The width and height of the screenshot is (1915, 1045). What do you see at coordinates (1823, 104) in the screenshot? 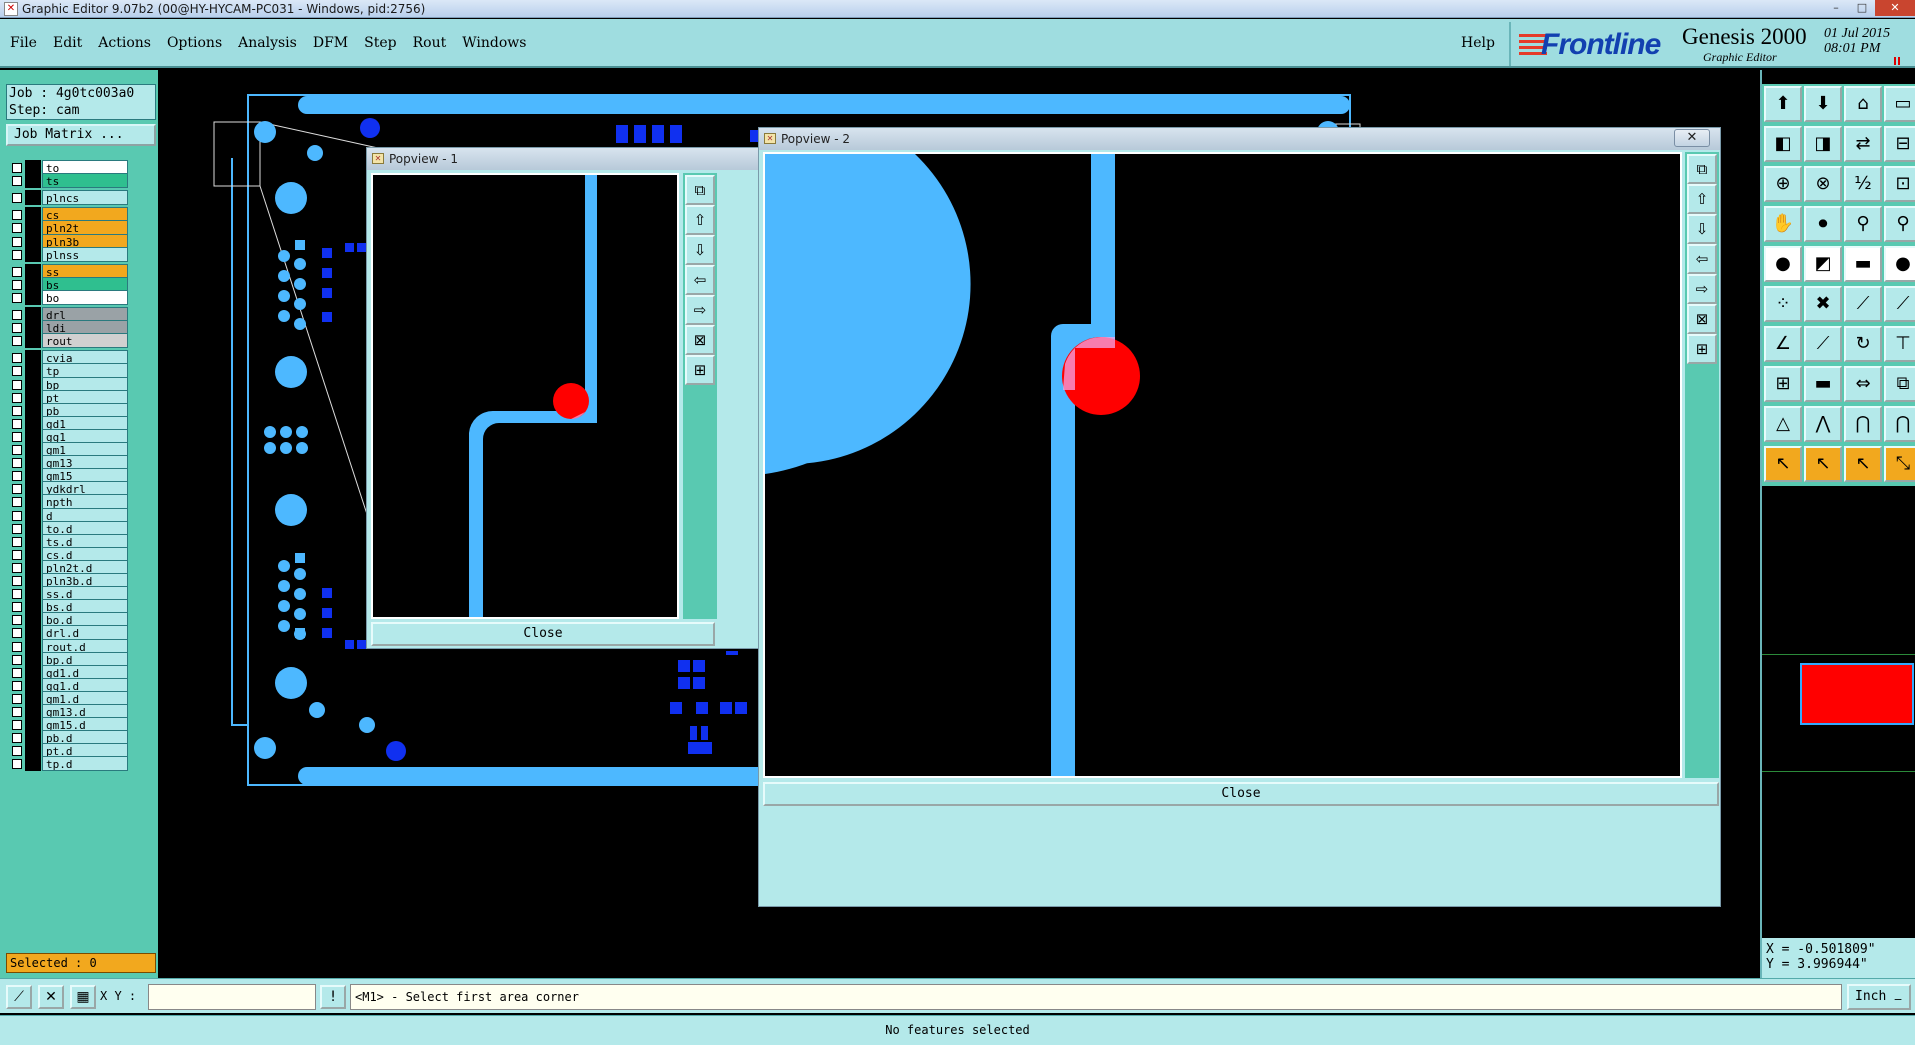
I see `redo-icon: ⬇` at bounding box center [1823, 104].